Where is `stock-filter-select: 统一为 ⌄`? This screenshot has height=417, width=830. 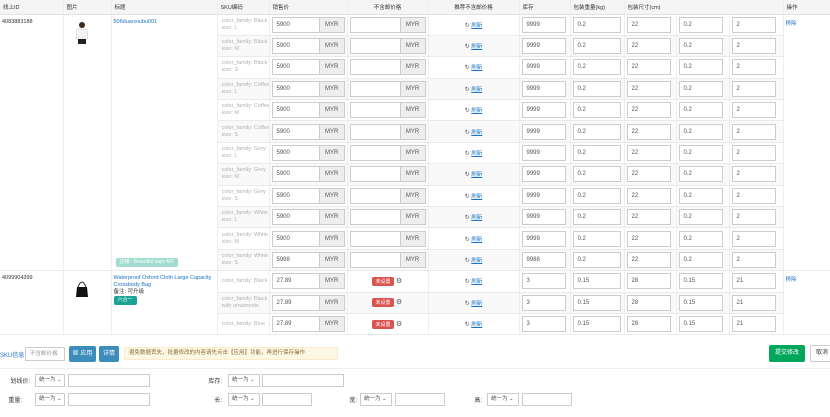
stock-filter-select: 统一为 ⌄ is located at coordinates (244, 380).